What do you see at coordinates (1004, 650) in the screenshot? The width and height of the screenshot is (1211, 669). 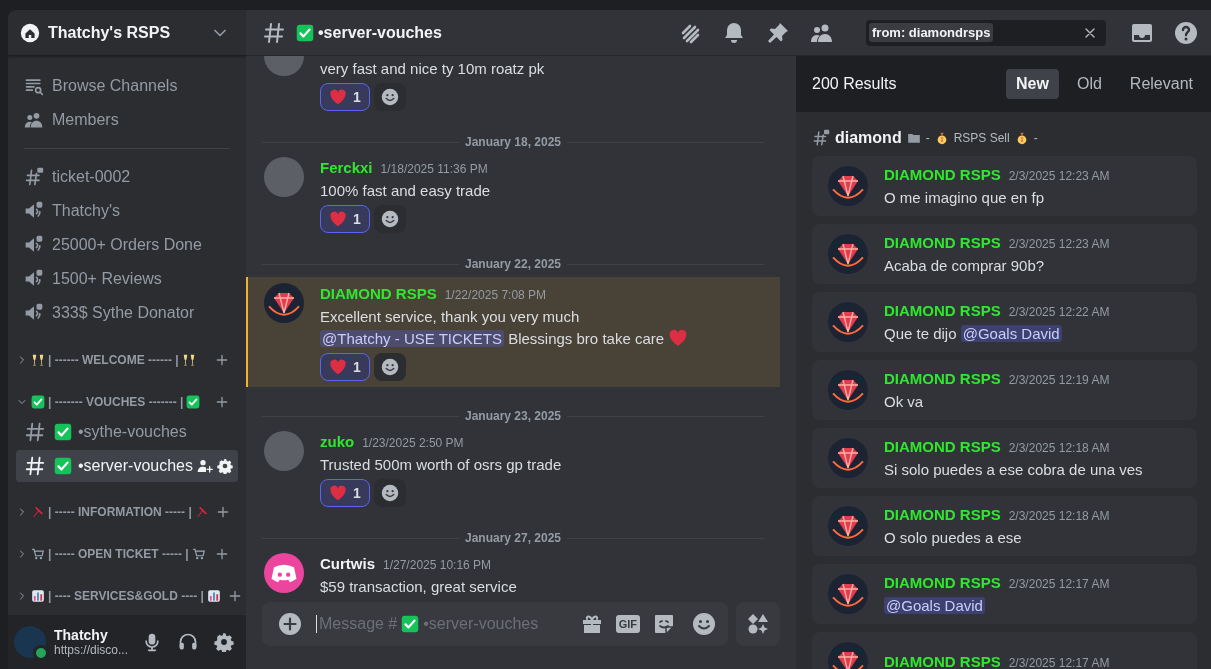 I see `search-result: DIAMOND RSPS 2/3/2025 12:17 AM` at bounding box center [1004, 650].